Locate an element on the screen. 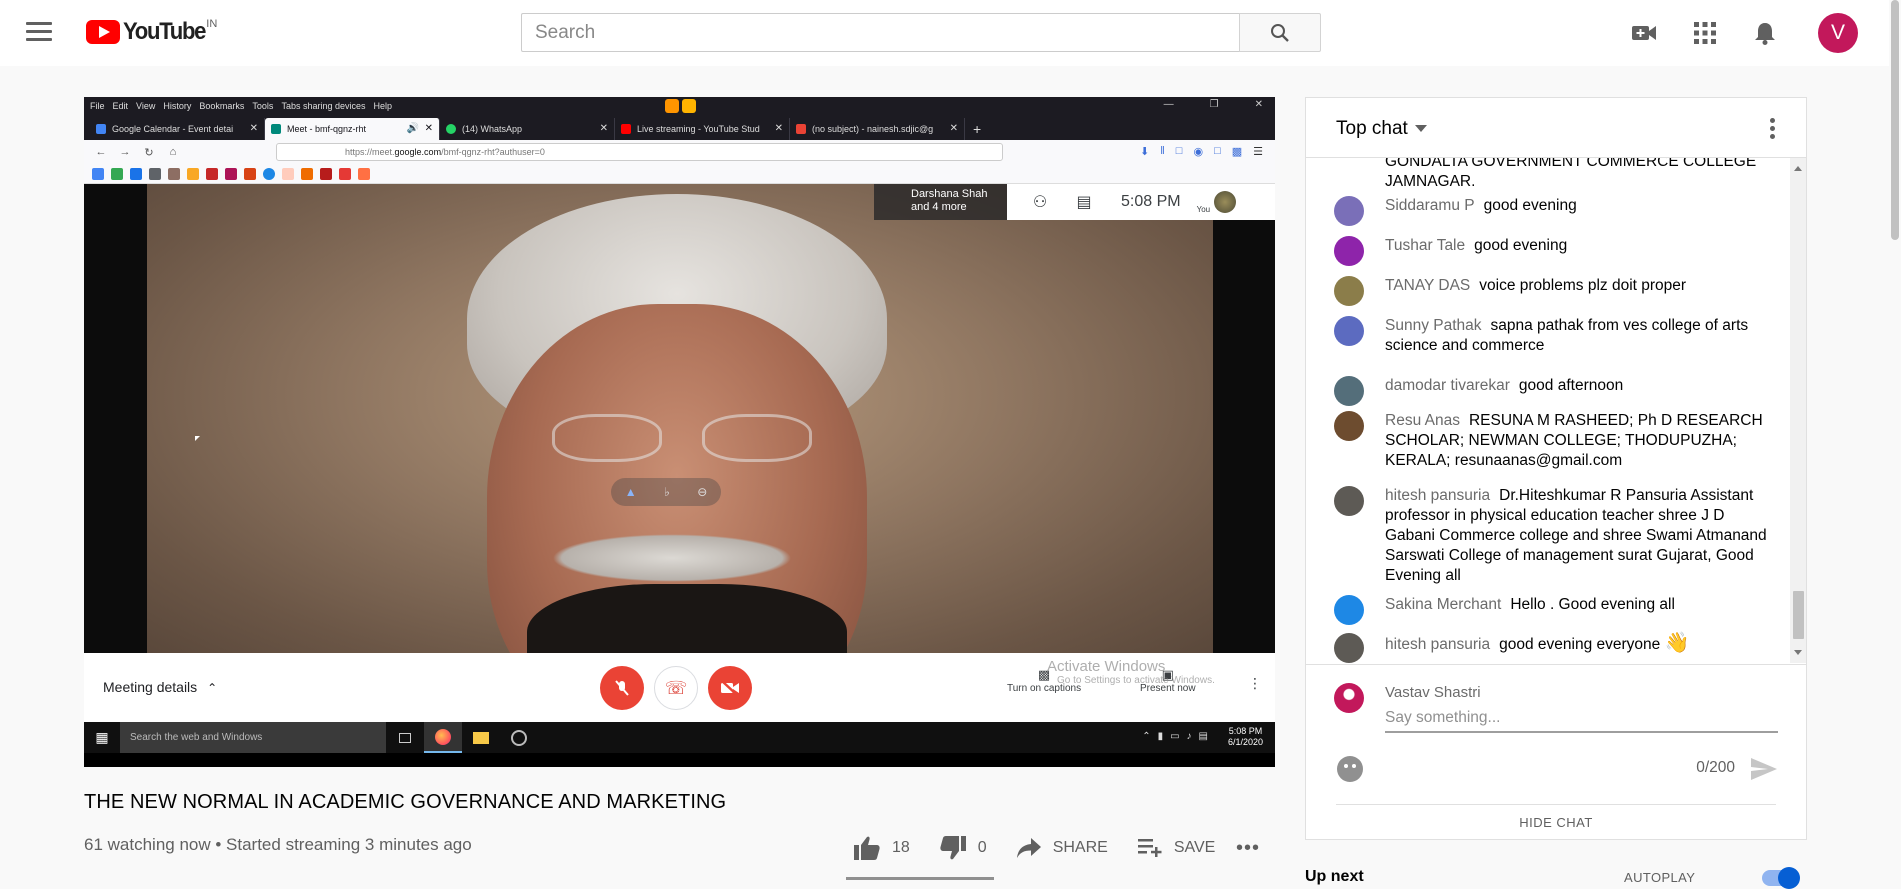  menu-bookmarks: Bookmarks is located at coordinates (221, 106).